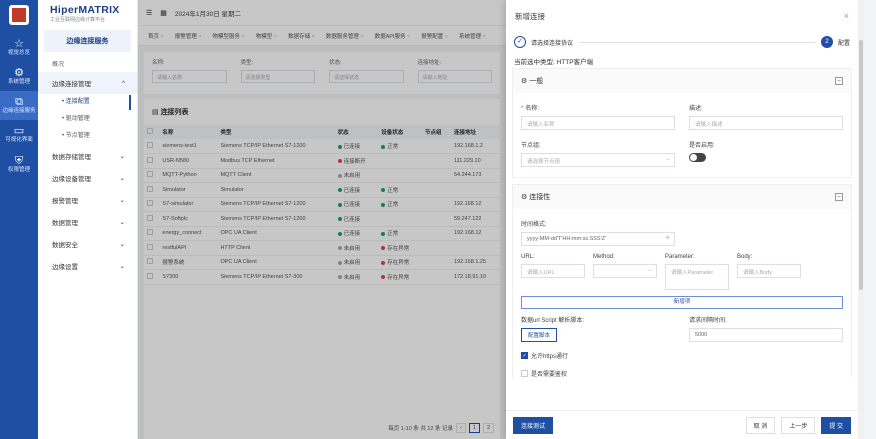 Image resolution: width=876 pixels, height=439 pixels. I want to click on current-type: 当前选中类型: HTTP客户端, so click(554, 62).